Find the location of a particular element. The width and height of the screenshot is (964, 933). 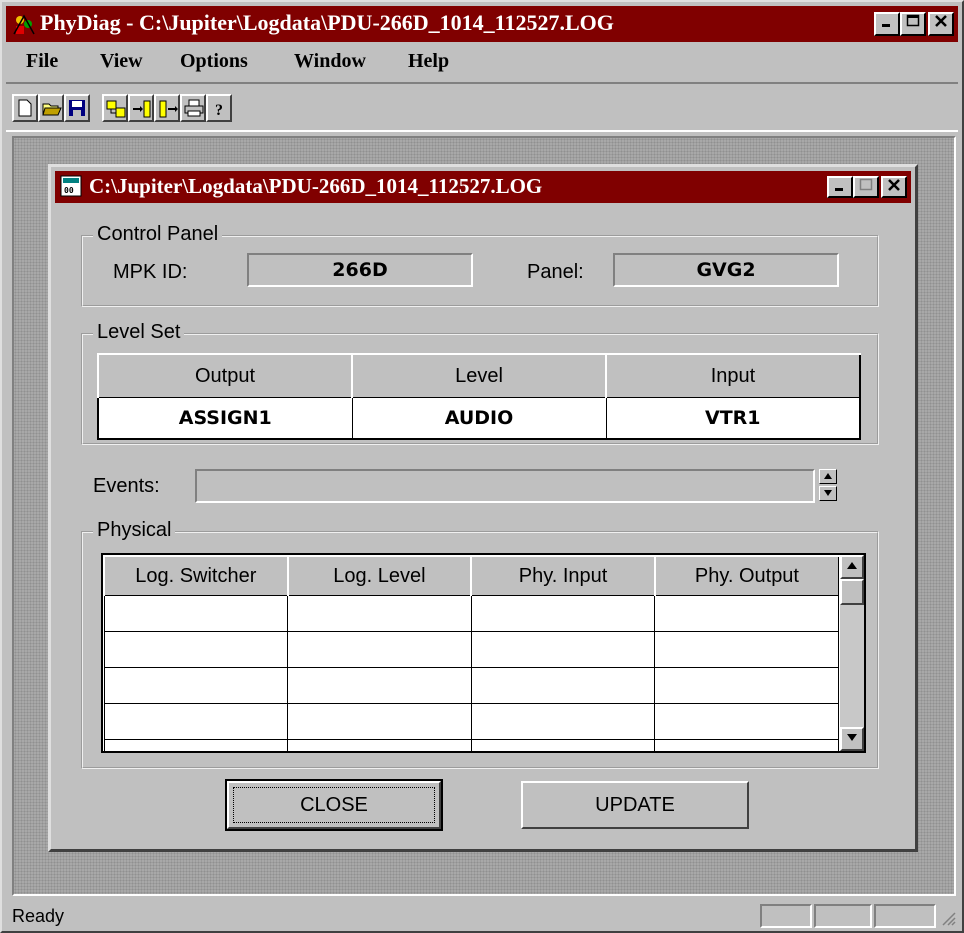

level-set-header-row: Output Level Input is located at coordinates (479, 375).